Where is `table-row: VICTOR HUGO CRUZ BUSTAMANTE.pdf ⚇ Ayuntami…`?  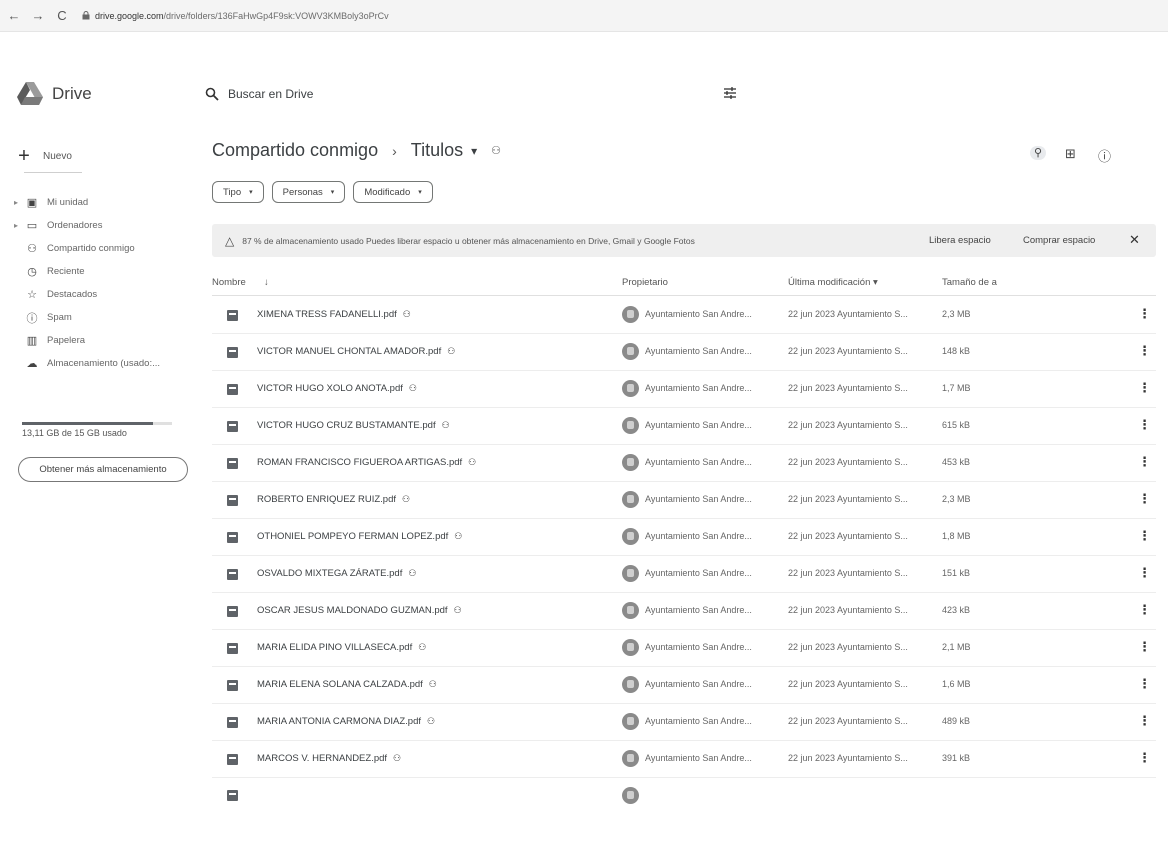
table-row: VICTOR HUGO CRUZ BUSTAMANTE.pdf ⚇ Ayuntami… is located at coordinates (684, 426).